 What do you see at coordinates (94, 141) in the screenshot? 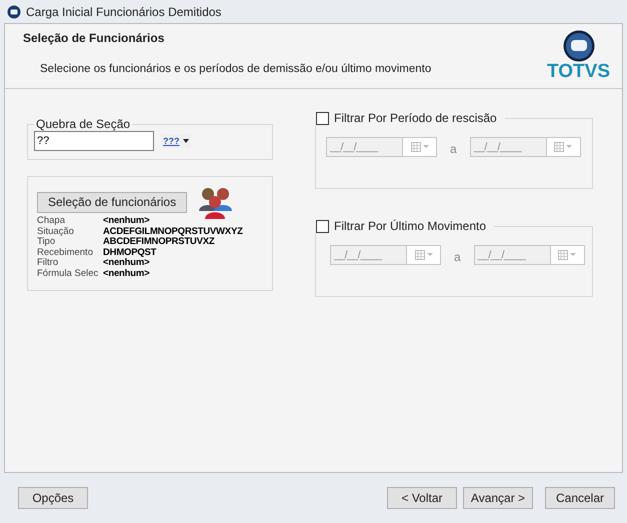
I see `section-field: ??` at bounding box center [94, 141].